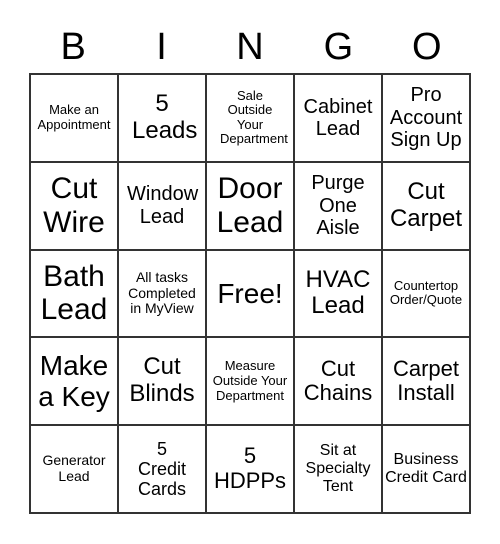  What do you see at coordinates (338, 47) in the screenshot?
I see `header-letter-g: G` at bounding box center [338, 47].